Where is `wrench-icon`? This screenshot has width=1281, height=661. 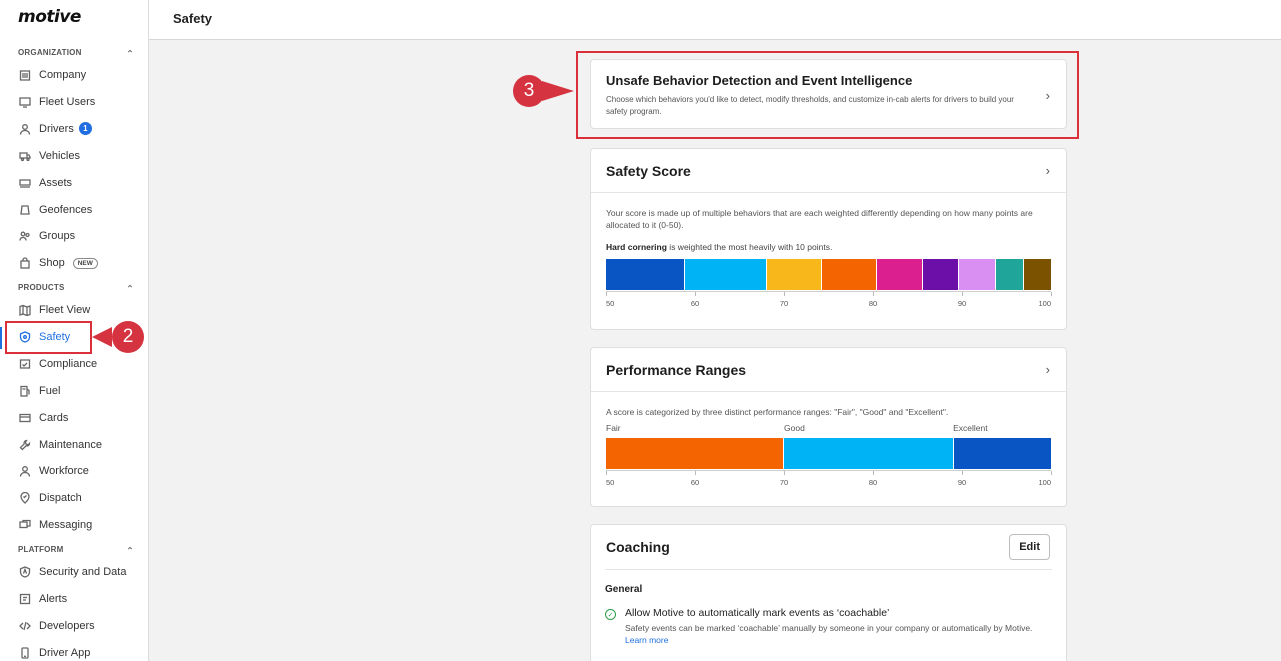 wrench-icon is located at coordinates (25, 445).